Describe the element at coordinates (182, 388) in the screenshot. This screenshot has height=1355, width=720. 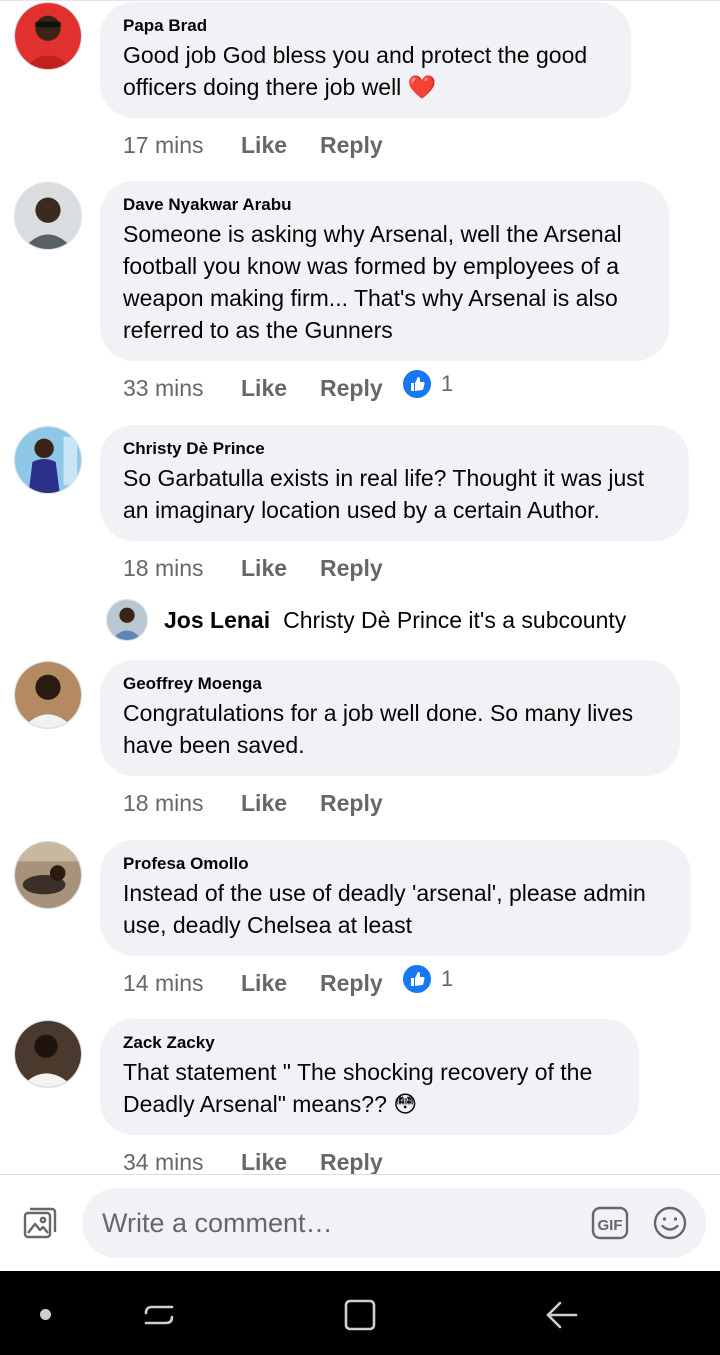
I see `comment-time: 33 mins` at that location.